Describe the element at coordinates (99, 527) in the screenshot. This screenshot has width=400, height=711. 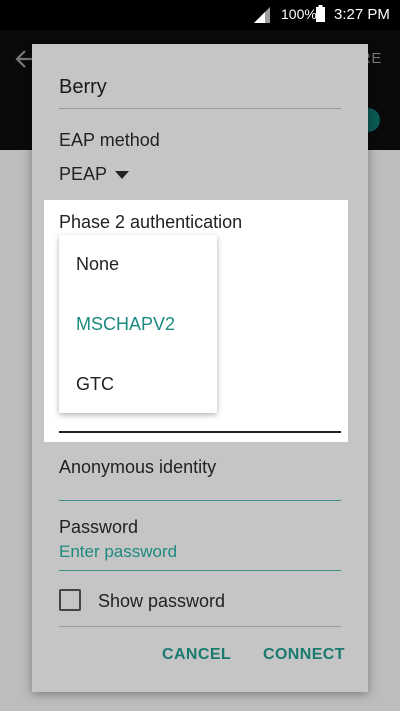
I see `password-label: Password` at that location.